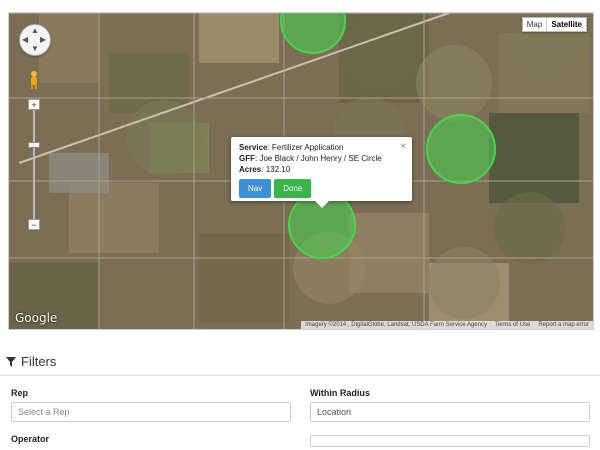 This screenshot has height=450, width=600. I want to click on rep-label: Rep, so click(20, 393).